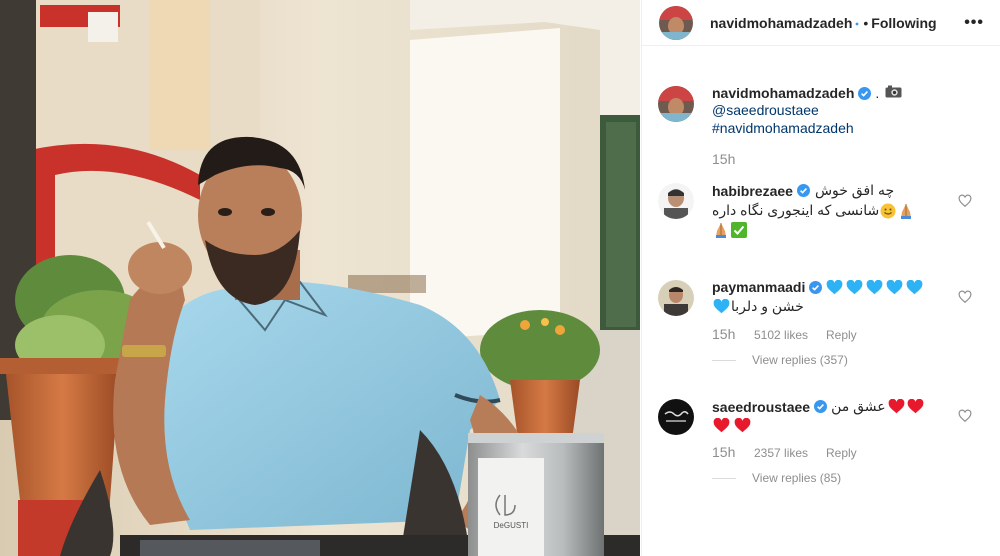 Image resolution: width=1000 pixels, height=556 pixels. Describe the element at coordinates (767, 306) in the screenshot. I see `comment-text: خشن و دلربا` at that location.